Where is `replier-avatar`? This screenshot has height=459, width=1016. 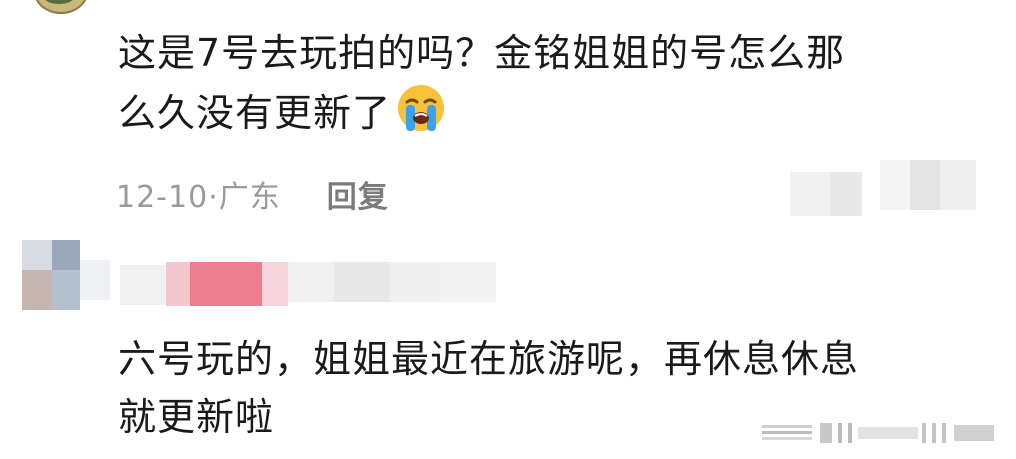 replier-avatar is located at coordinates (37, 255).